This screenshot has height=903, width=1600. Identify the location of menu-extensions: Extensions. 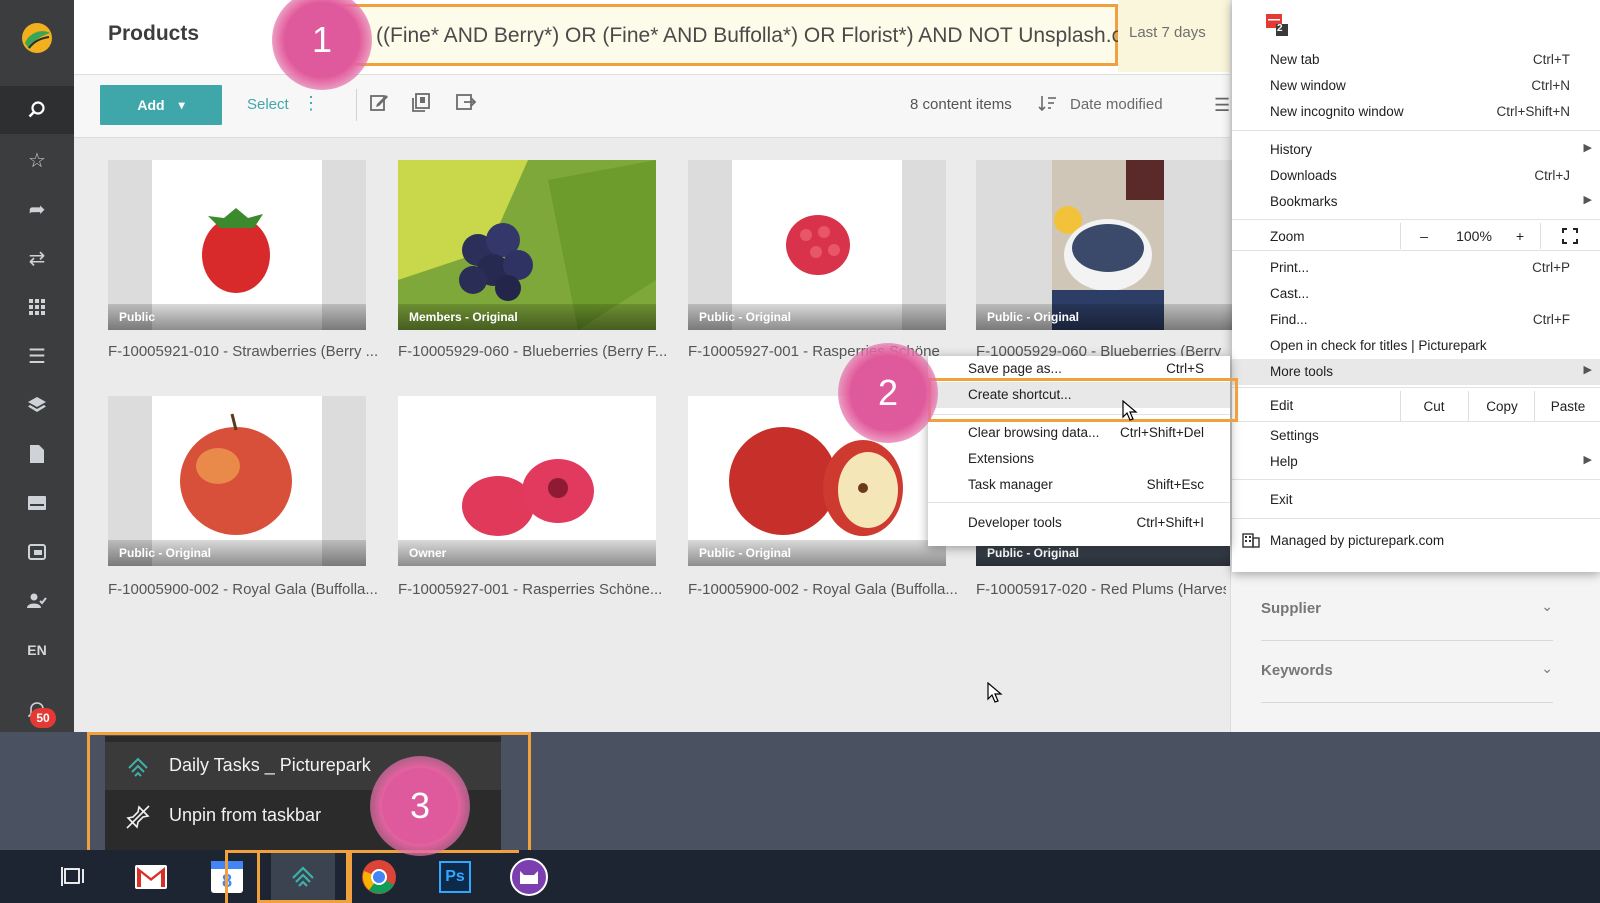
(1079, 459).